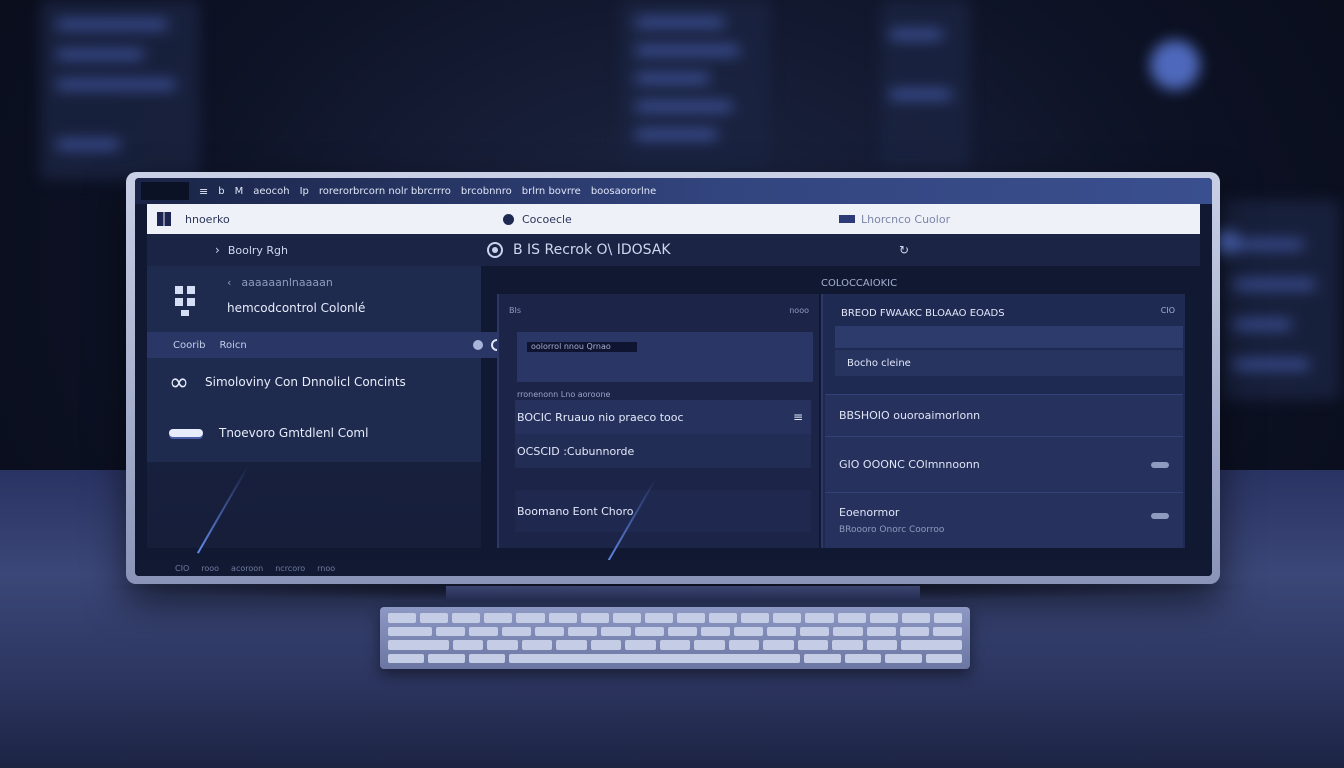 The width and height of the screenshot is (1344, 768). Describe the element at coordinates (495, 250) in the screenshot. I see `record-icon` at that location.